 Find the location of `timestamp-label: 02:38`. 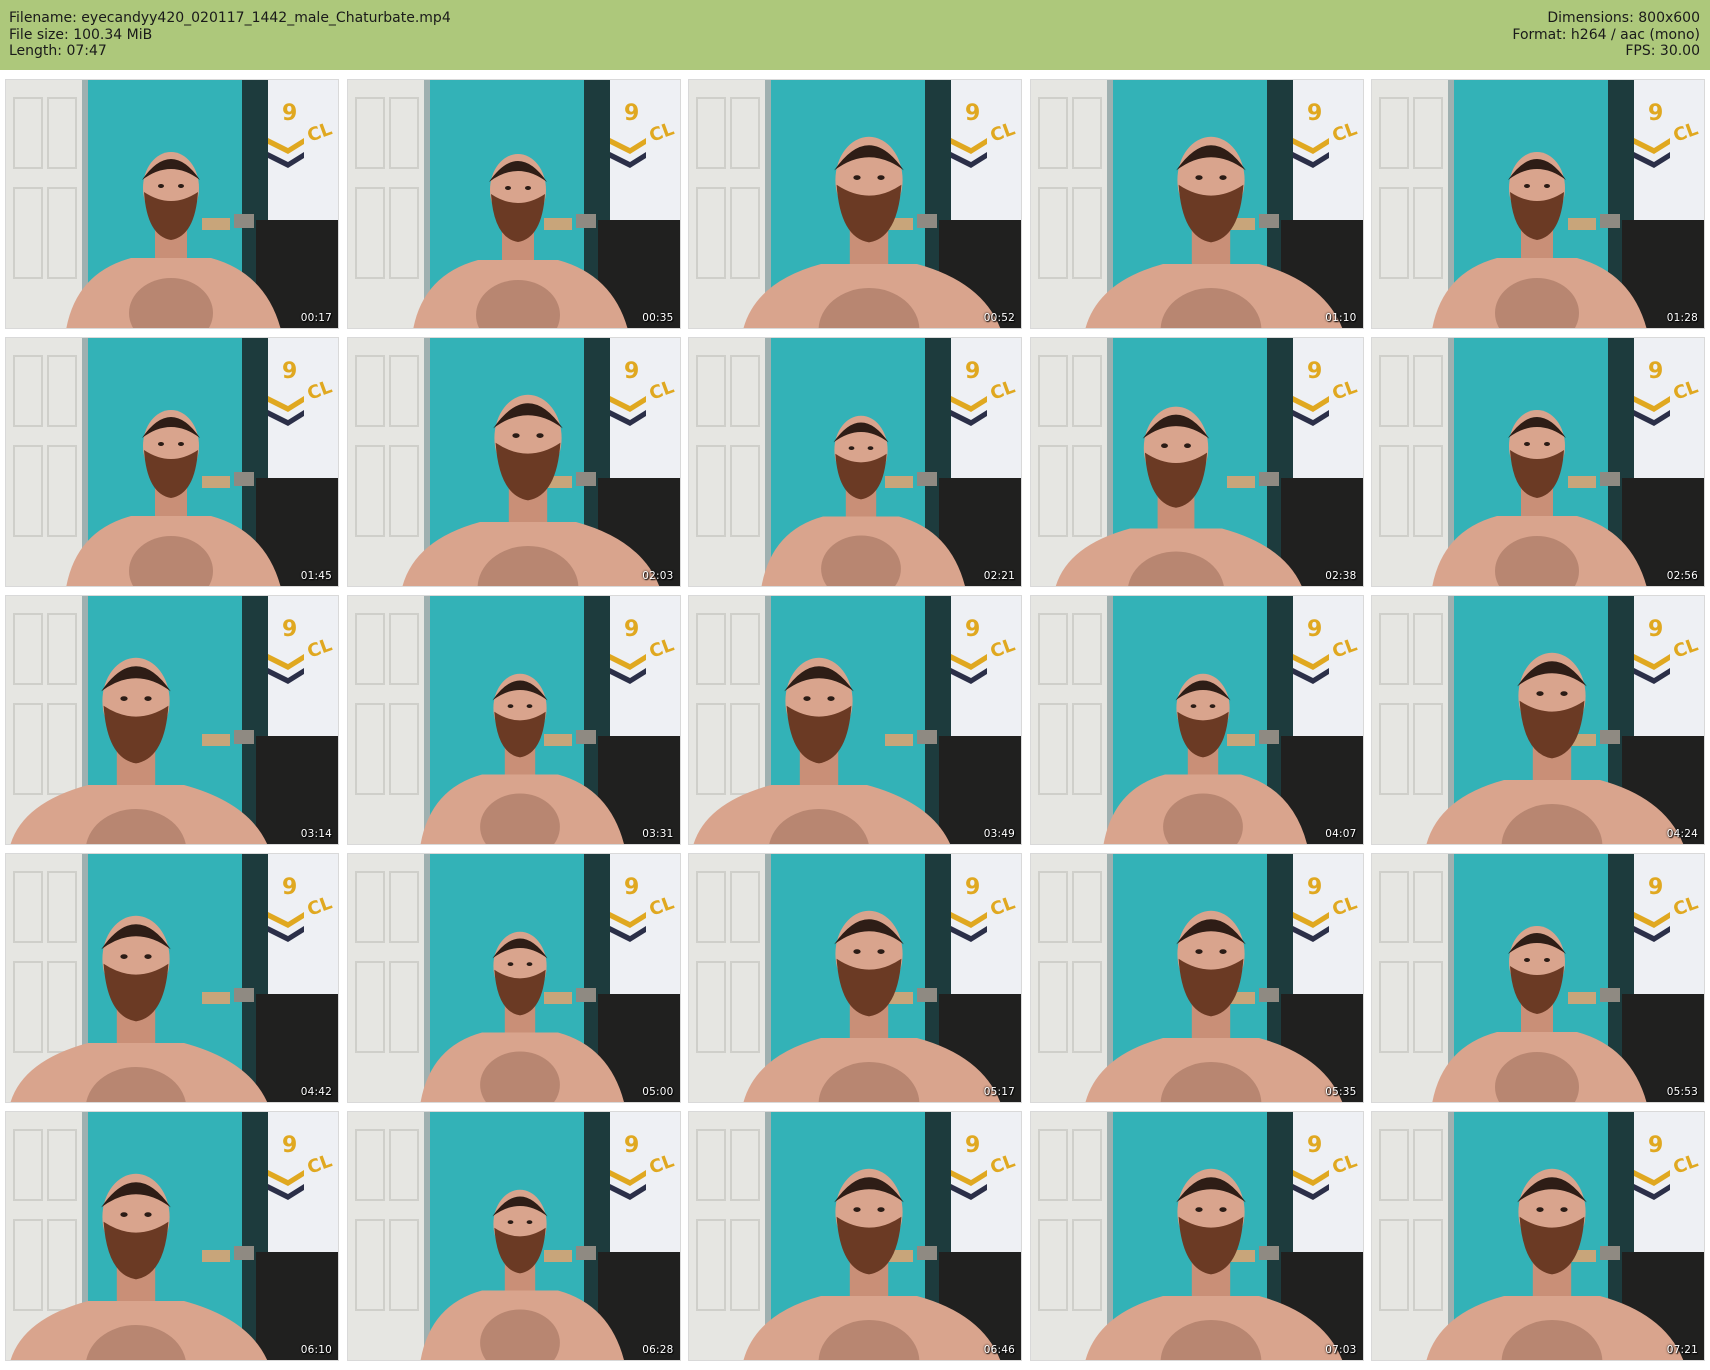

timestamp-label: 02:38 is located at coordinates (1341, 576).